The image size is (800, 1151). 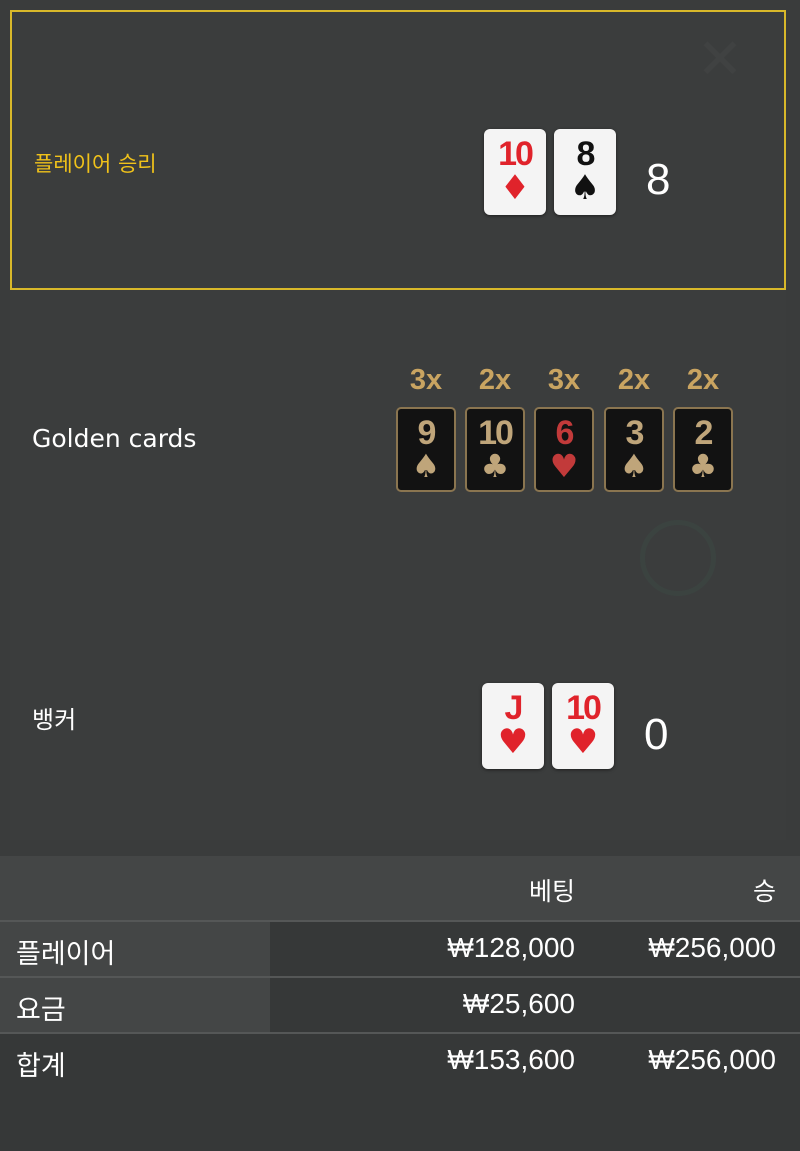 I want to click on player-card-1: 10 ♦, so click(x=515, y=172).